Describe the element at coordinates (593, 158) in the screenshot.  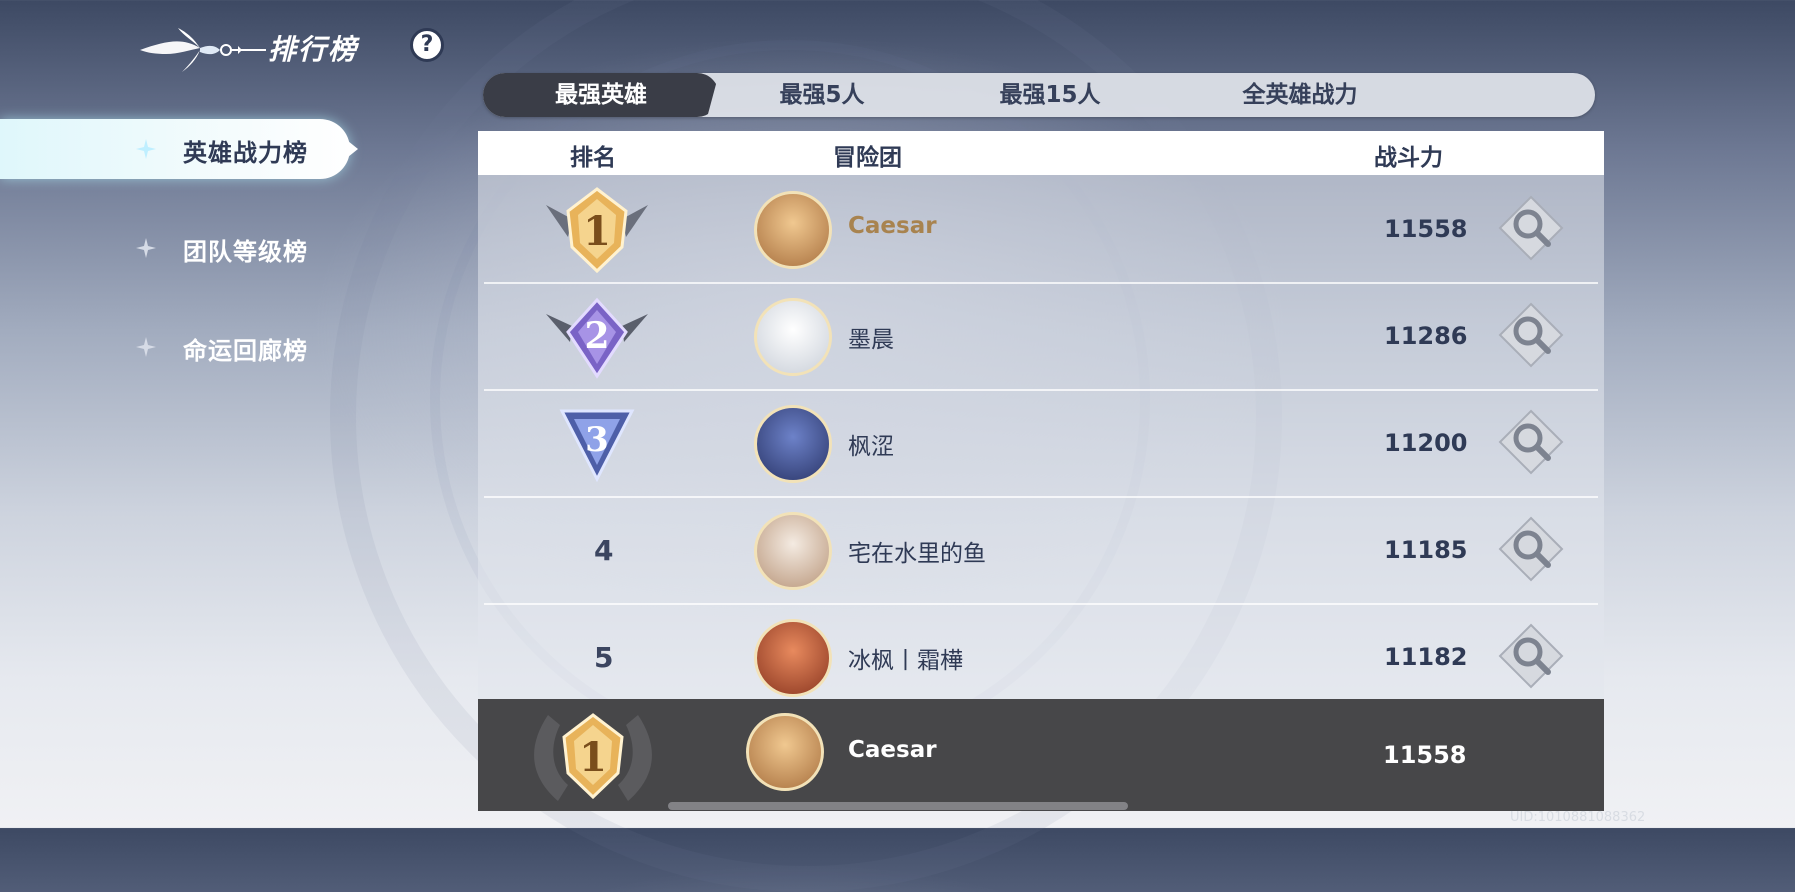
I see `column-rank: 排名` at that location.